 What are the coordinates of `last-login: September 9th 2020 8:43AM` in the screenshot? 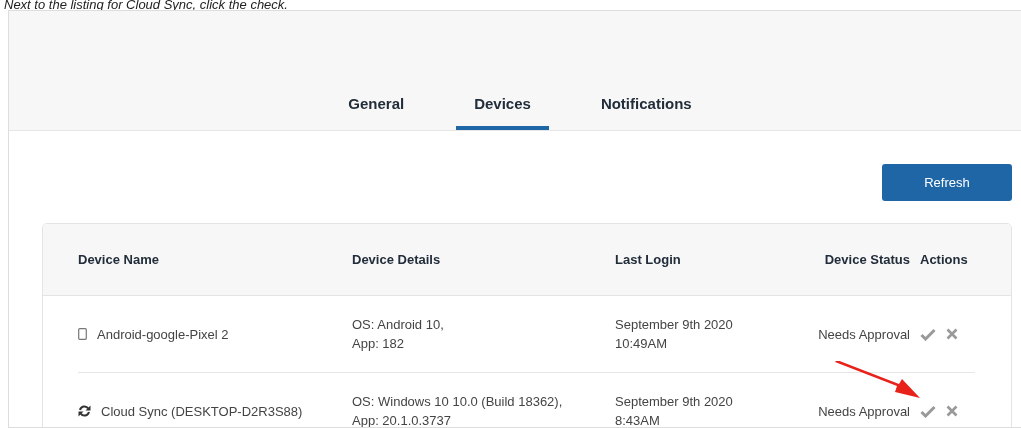 It's located at (674, 410).